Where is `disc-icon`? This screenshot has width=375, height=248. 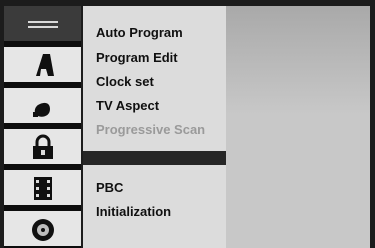 disc-icon is located at coordinates (43, 230).